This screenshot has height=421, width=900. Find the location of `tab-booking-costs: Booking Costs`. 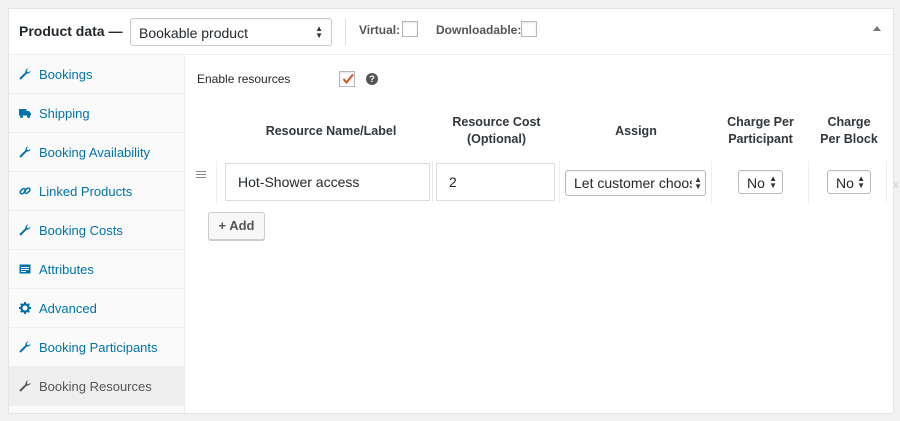

tab-booking-costs: Booking Costs is located at coordinates (96, 230).